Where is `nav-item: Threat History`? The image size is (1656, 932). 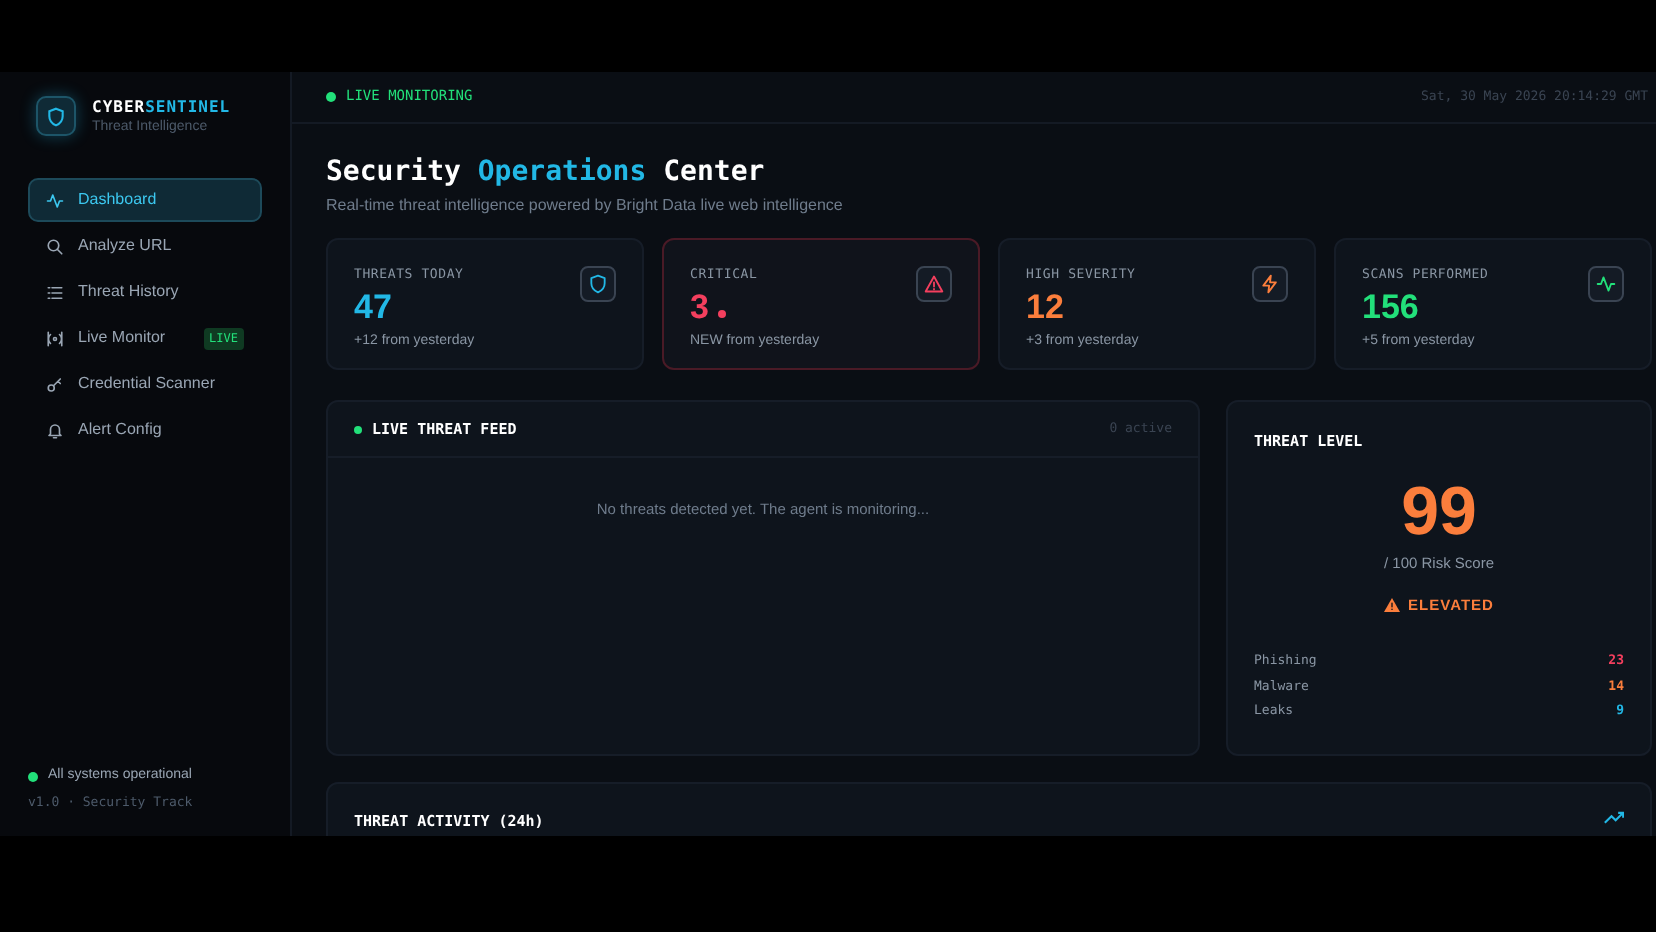 nav-item: Threat History is located at coordinates (145, 292).